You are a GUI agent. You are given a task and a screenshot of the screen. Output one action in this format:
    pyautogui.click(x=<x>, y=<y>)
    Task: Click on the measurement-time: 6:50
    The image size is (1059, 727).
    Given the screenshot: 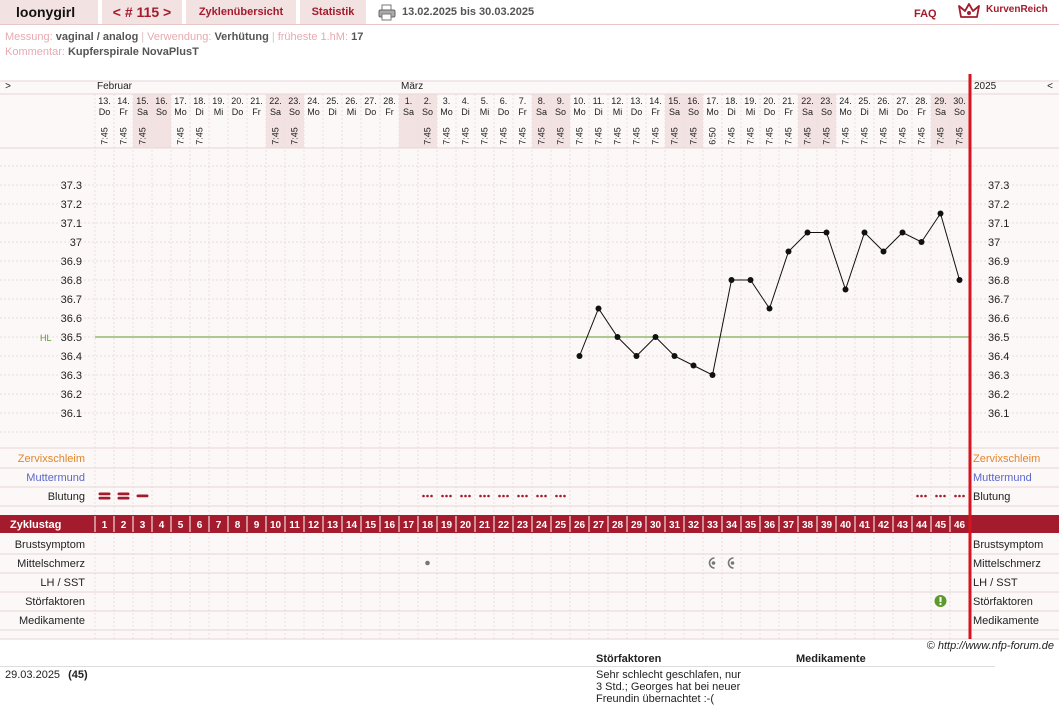 What is the action you would take?
    pyautogui.click(x=713, y=136)
    